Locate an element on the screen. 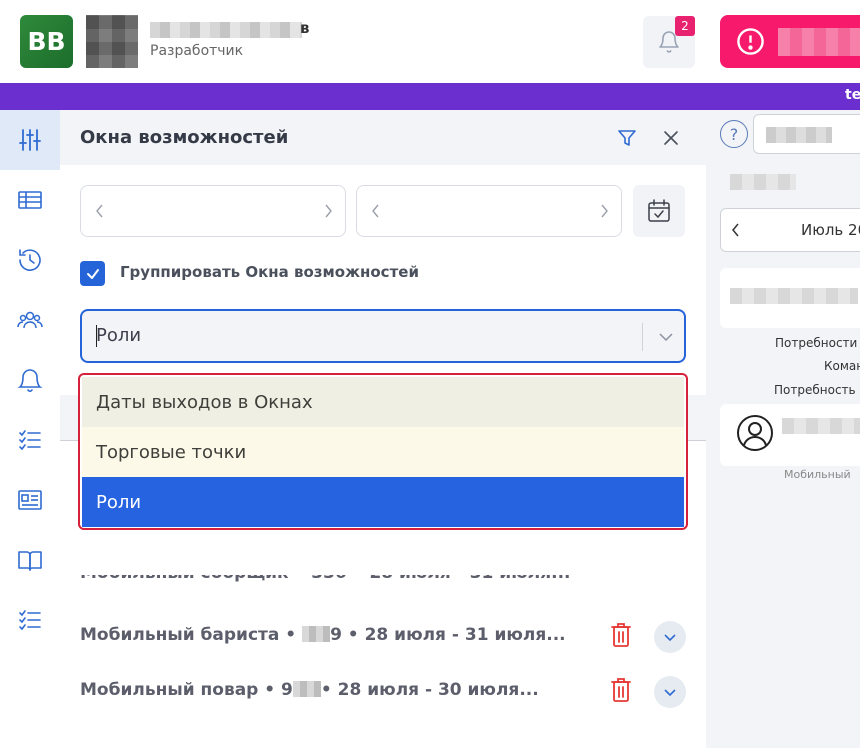 The width and height of the screenshot is (860, 748). calendar-button is located at coordinates (659, 211).